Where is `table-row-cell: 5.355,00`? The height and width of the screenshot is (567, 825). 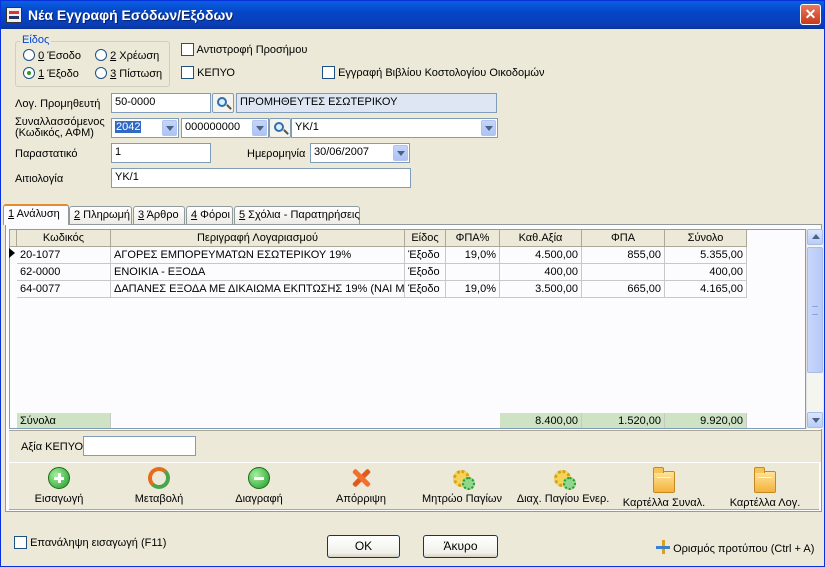
table-row-cell: 5.355,00 is located at coordinates (706, 255).